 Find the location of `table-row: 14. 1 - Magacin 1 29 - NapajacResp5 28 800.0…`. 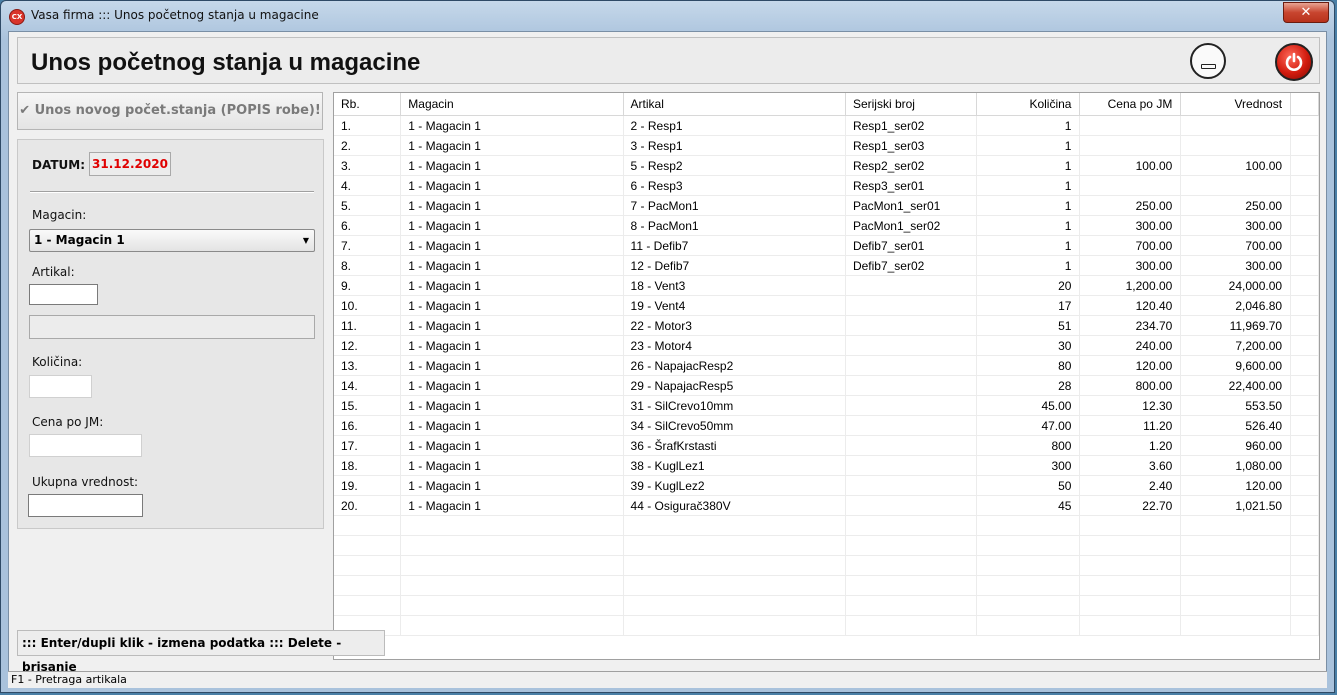

table-row: 14. 1 - Magacin 1 29 - NapajacResp5 28 800.0… is located at coordinates (826, 385).